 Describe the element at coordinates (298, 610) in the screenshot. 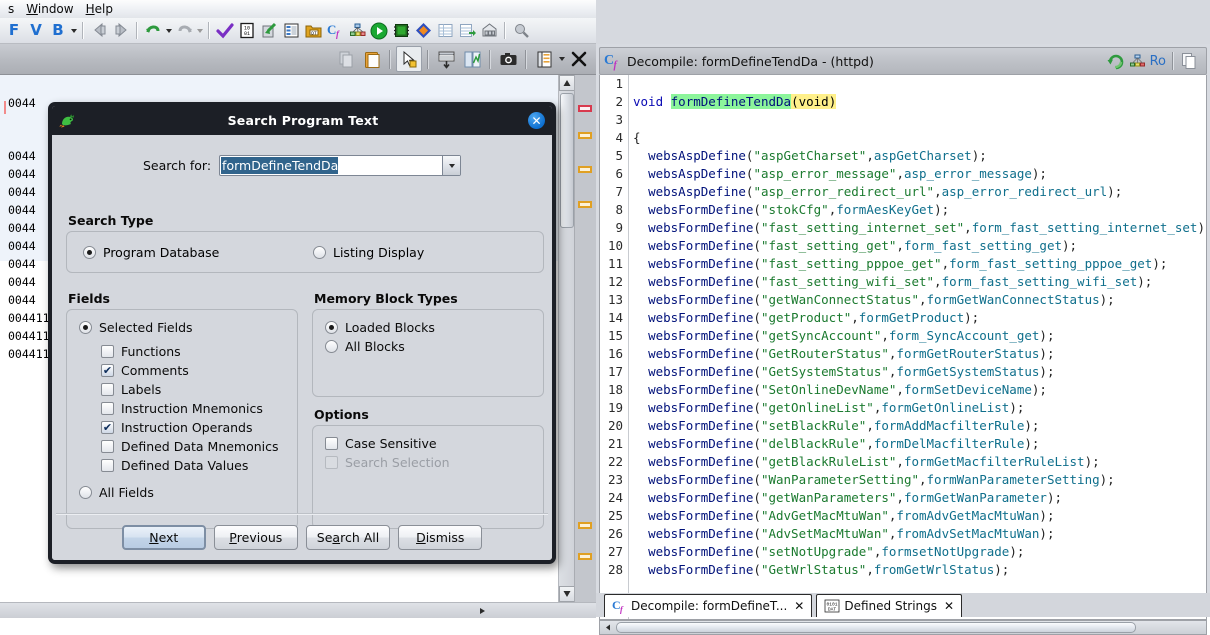

I see `listing-horizontal-scrollbar` at that location.